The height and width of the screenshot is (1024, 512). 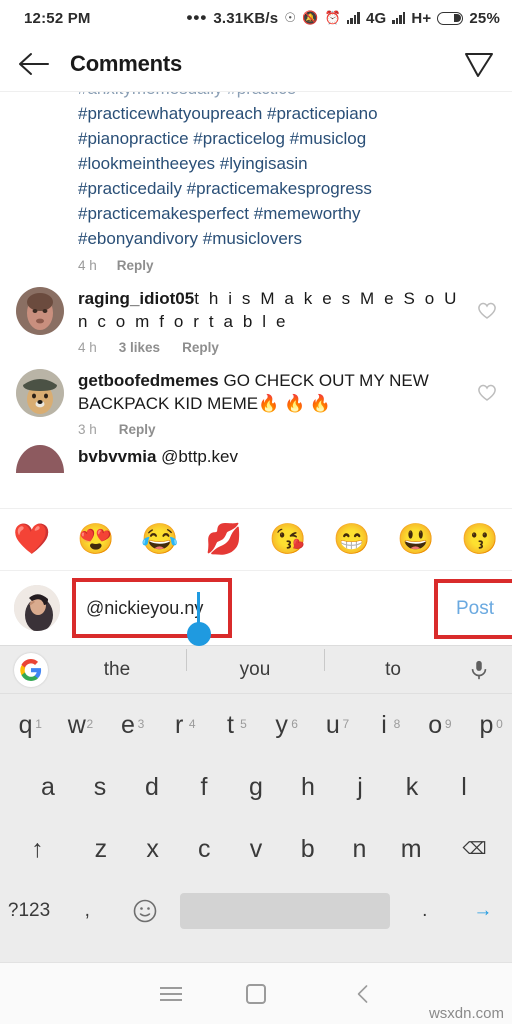 I want to click on smile-emoji: 😃, so click(x=415, y=539).